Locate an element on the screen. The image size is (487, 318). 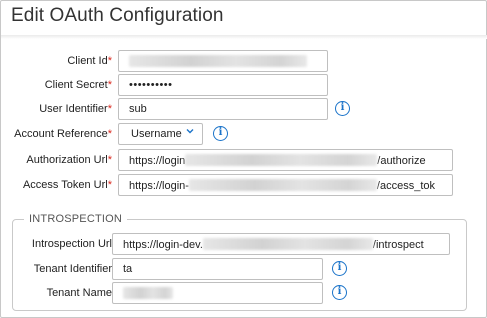
client-id-row: Client Id* is located at coordinates (244, 61).